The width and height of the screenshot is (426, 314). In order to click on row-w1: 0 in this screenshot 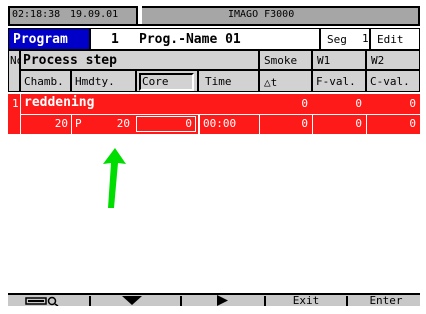, I will do `click(358, 103)`.